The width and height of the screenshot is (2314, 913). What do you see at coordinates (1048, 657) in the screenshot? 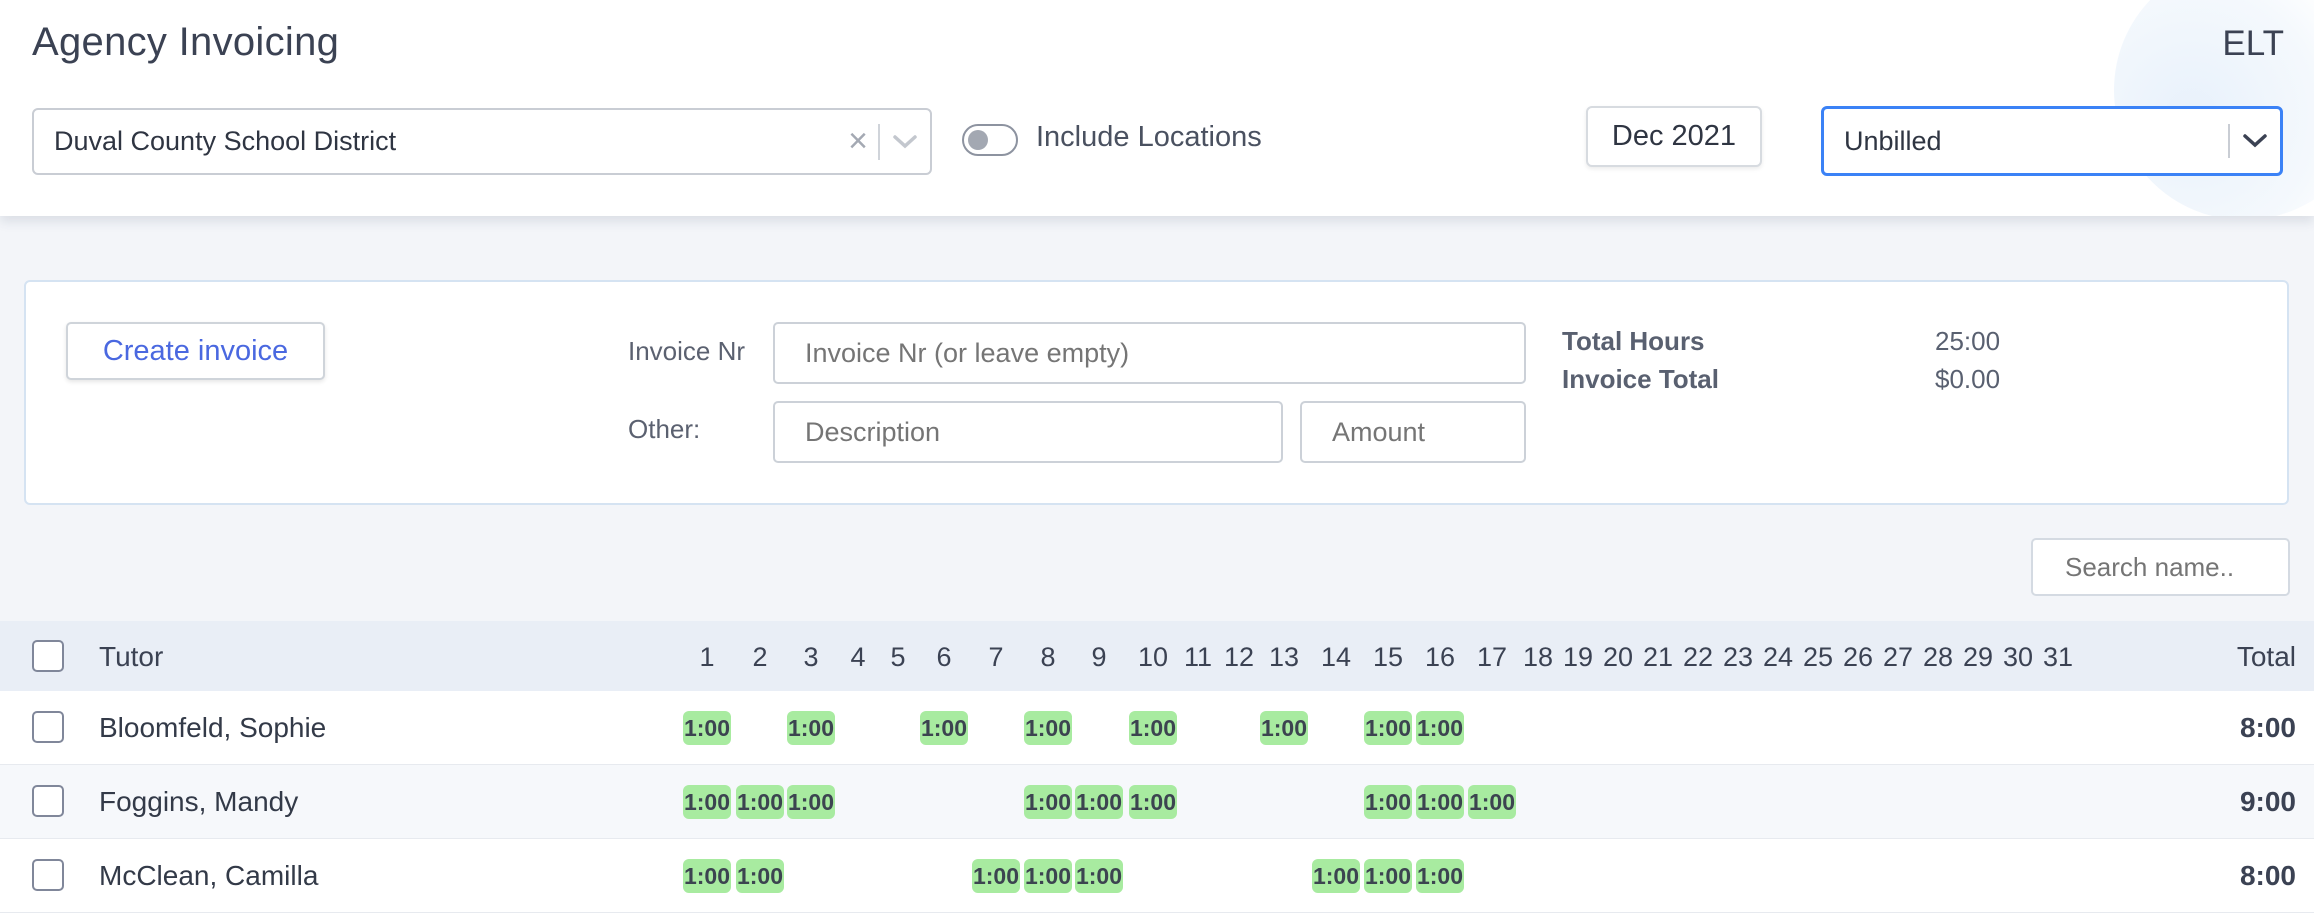
I see `day-header: 8` at bounding box center [1048, 657].